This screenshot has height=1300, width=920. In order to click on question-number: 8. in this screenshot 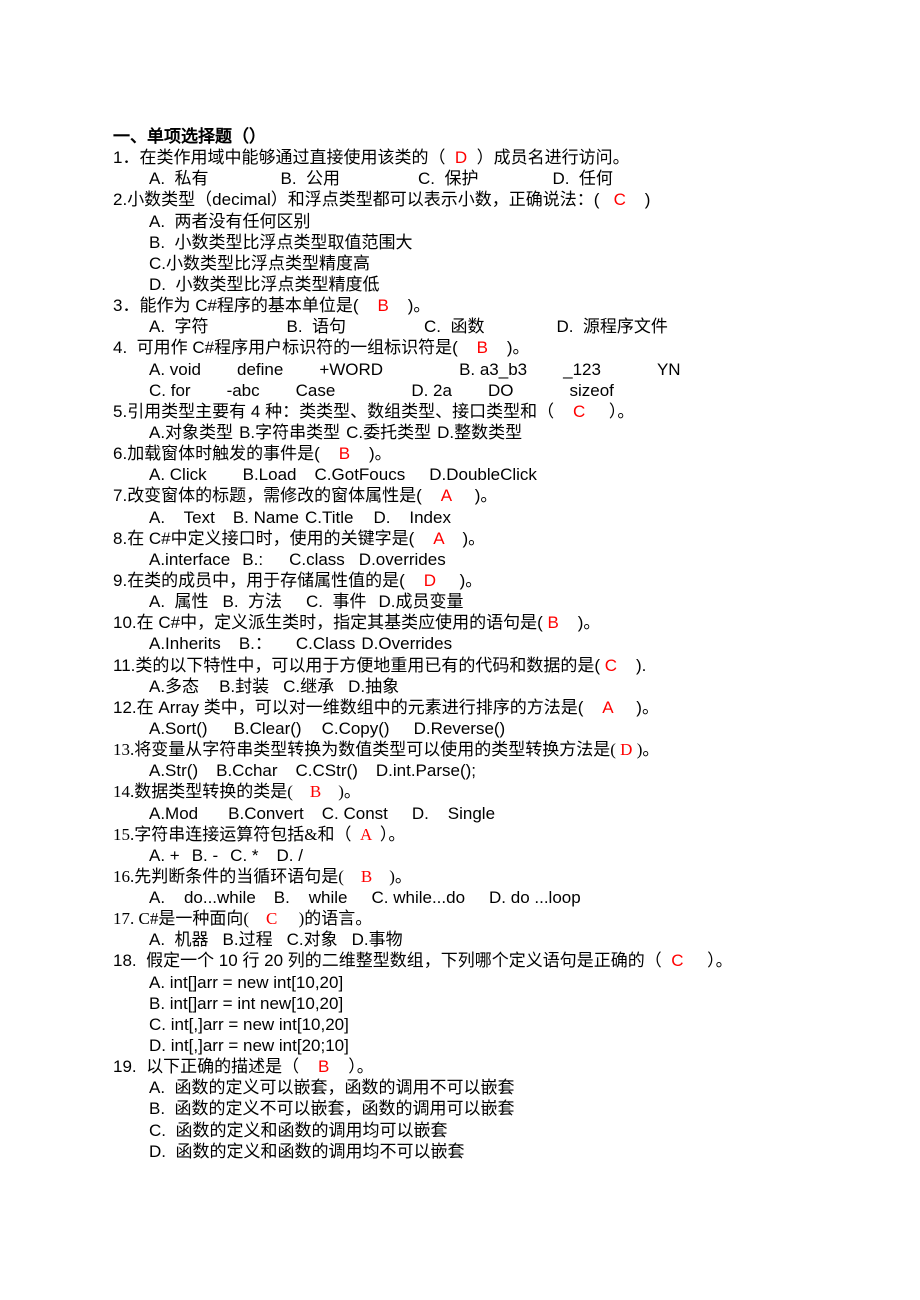, I will do `click(120, 538)`.